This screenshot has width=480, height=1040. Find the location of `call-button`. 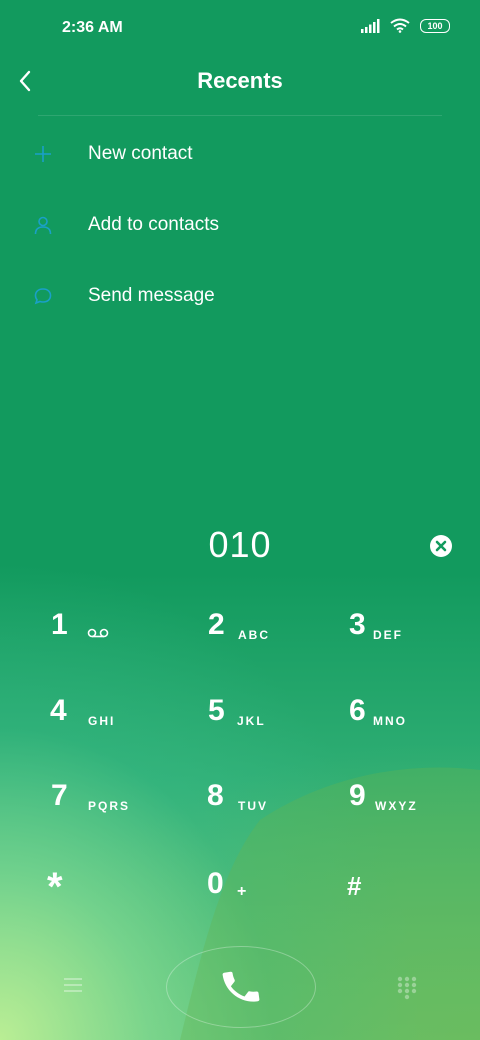

call-button is located at coordinates (241, 987).